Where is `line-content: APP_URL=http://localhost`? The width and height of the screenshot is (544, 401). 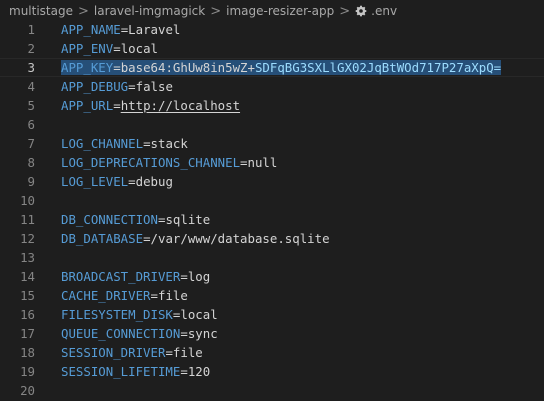
line-content: APP_URL=http://localhost is located at coordinates (150, 105).